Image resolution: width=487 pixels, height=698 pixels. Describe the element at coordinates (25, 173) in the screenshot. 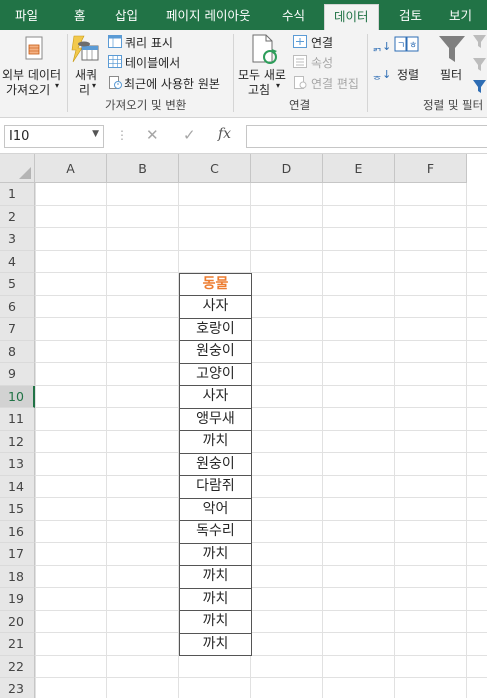

I see `select-all-triangle-icon` at that location.